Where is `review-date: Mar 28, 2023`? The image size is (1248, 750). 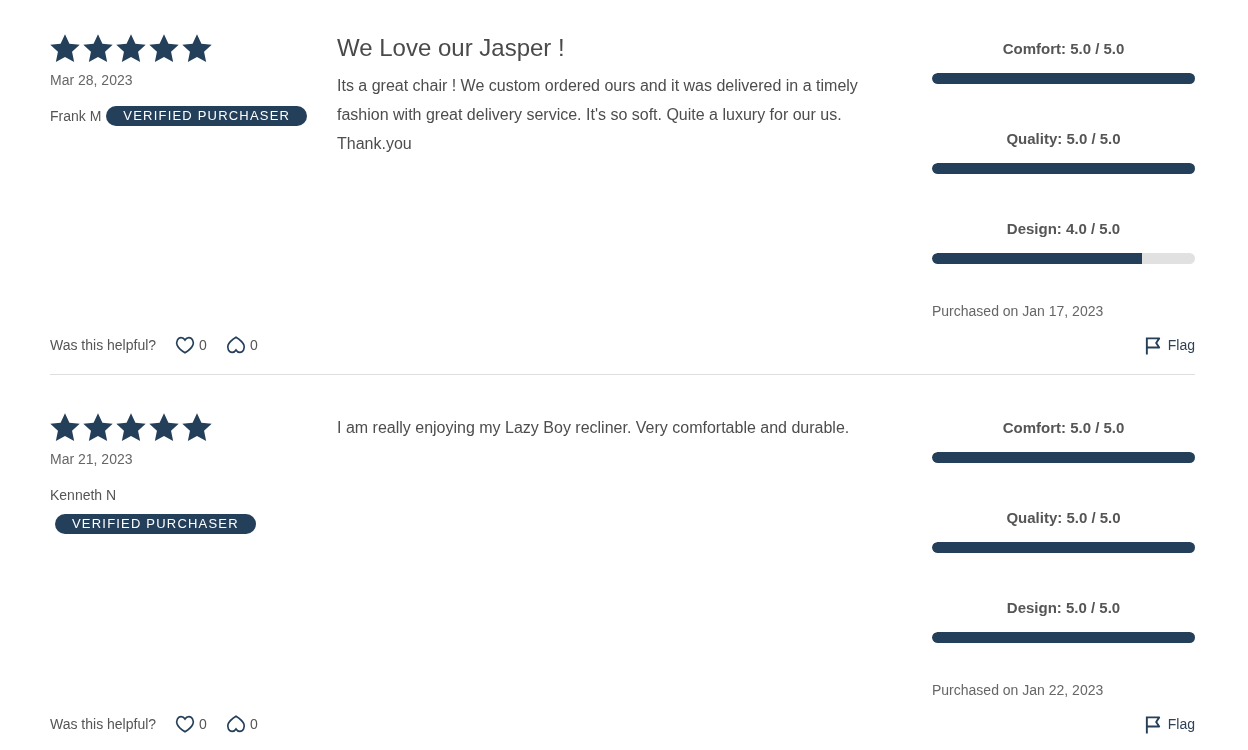
review-date: Mar 28, 2023 is located at coordinates (92, 80).